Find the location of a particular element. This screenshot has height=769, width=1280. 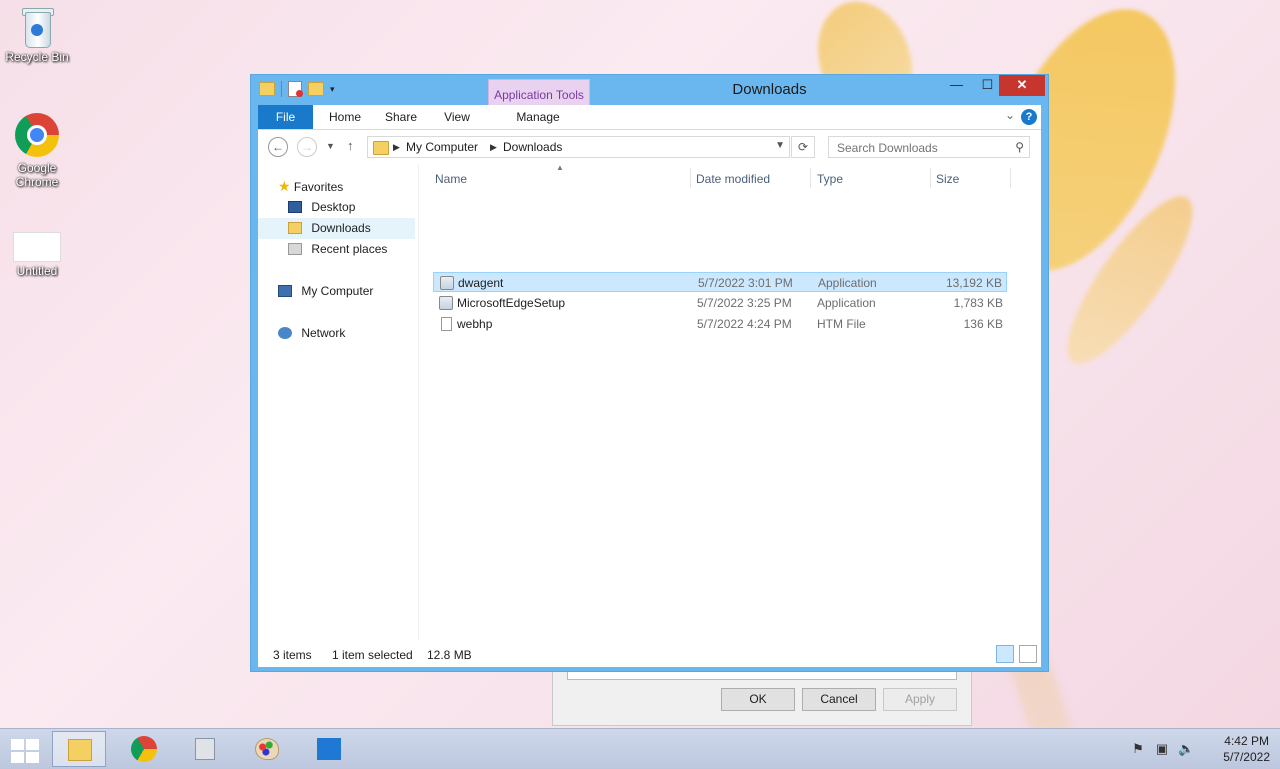

status-size: 12.8 MB is located at coordinates (449, 655).